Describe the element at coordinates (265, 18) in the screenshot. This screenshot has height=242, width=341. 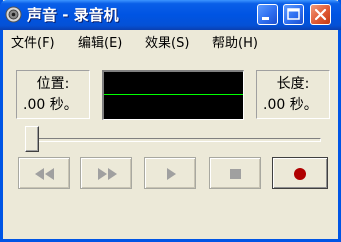
I see `minimize-icon` at that location.